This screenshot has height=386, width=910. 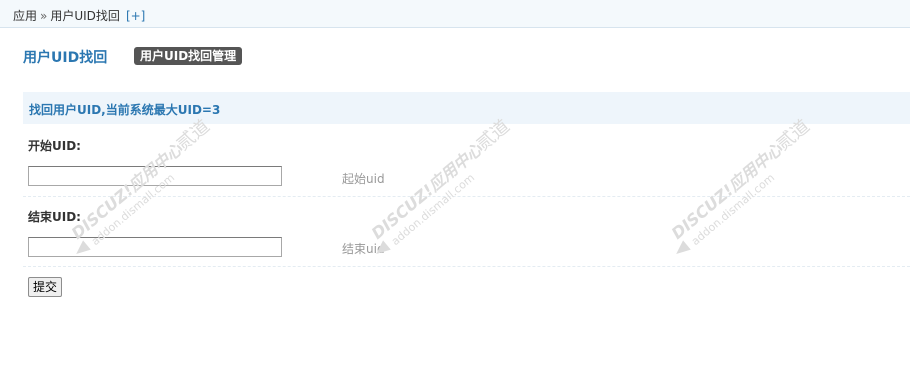 What do you see at coordinates (45, 287) in the screenshot?
I see `submit-button: 提交` at bounding box center [45, 287].